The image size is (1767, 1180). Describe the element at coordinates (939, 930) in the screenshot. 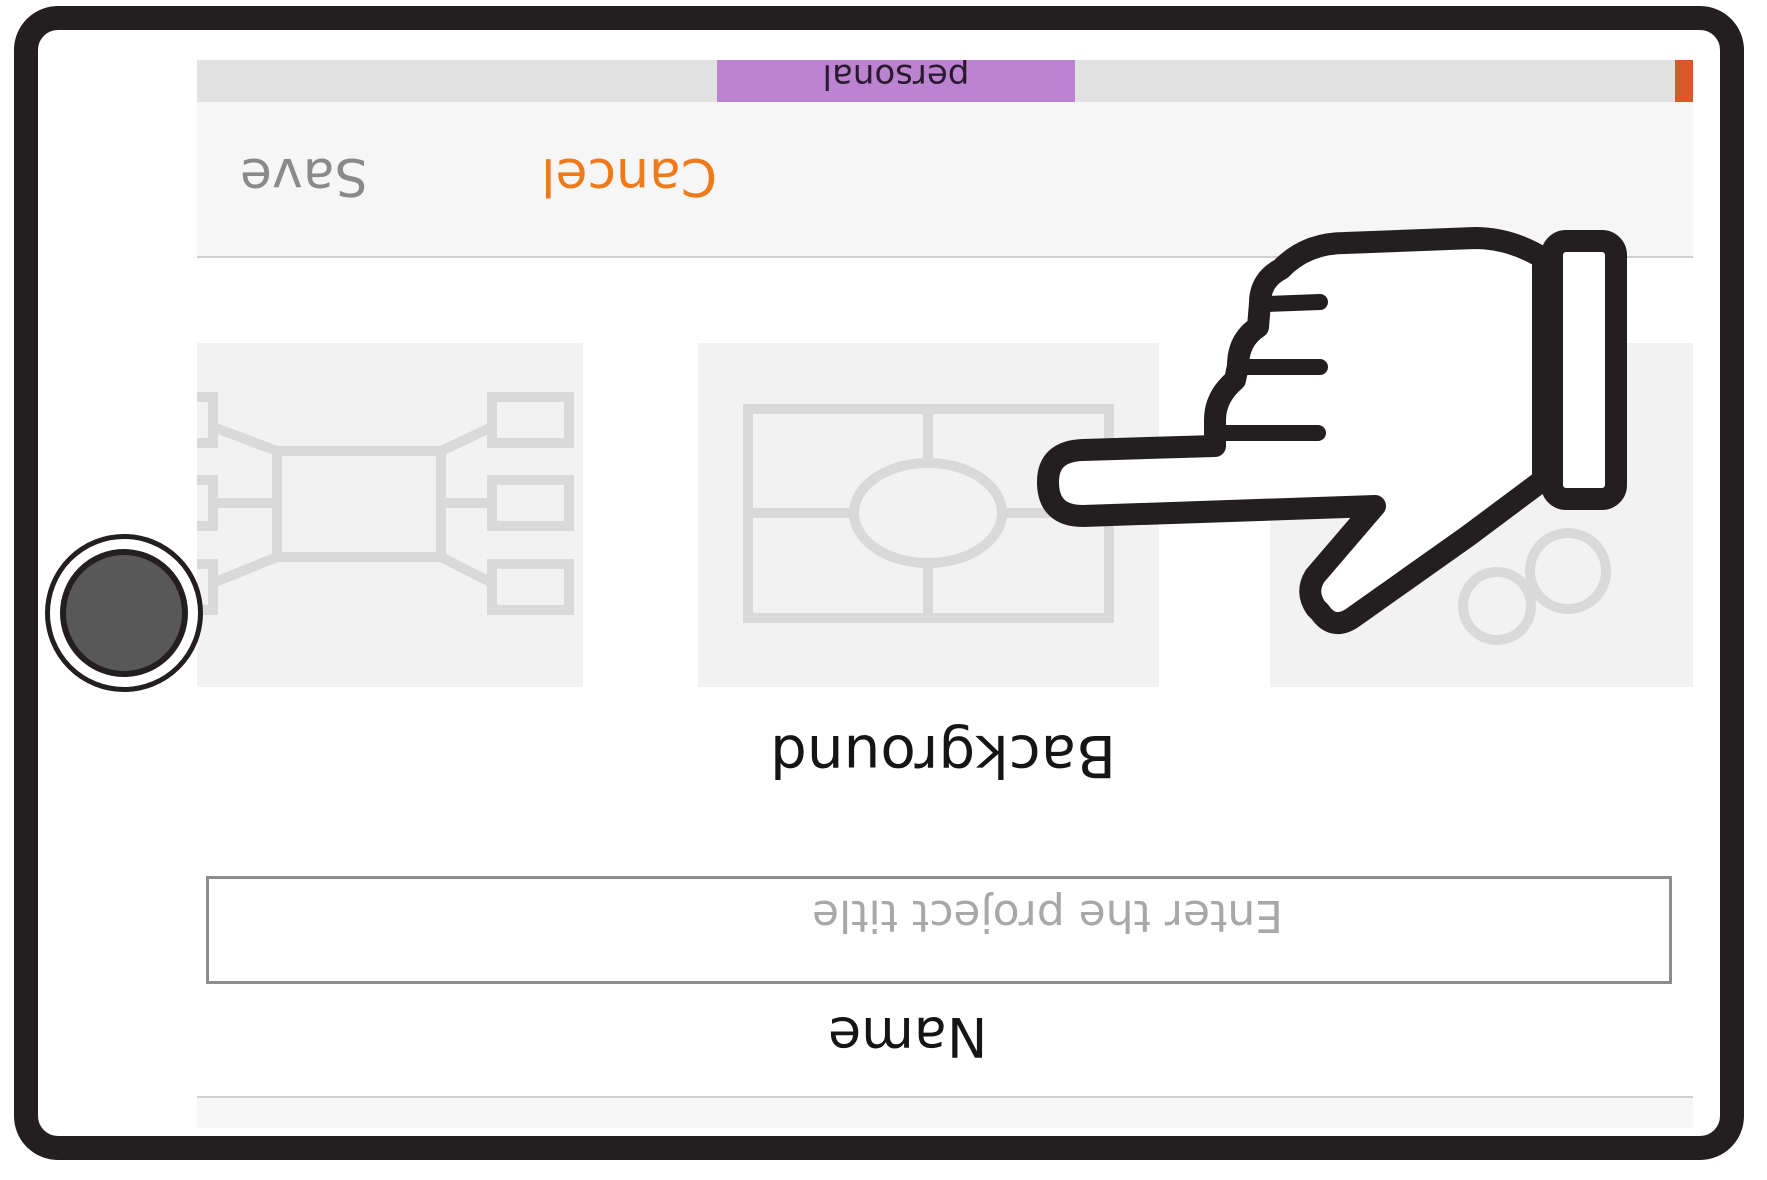

I see `project-title-input` at that location.